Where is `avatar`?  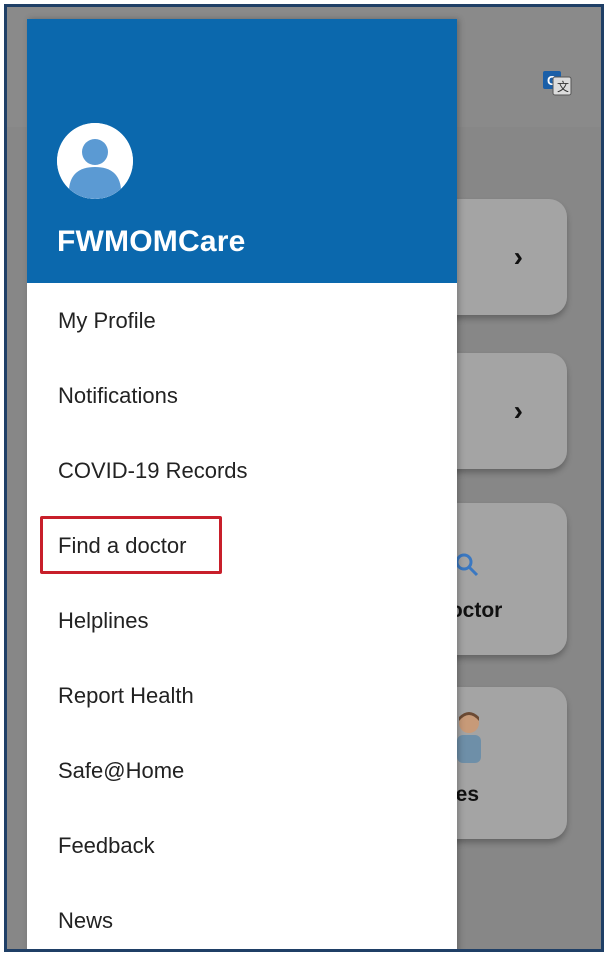 avatar is located at coordinates (95, 161).